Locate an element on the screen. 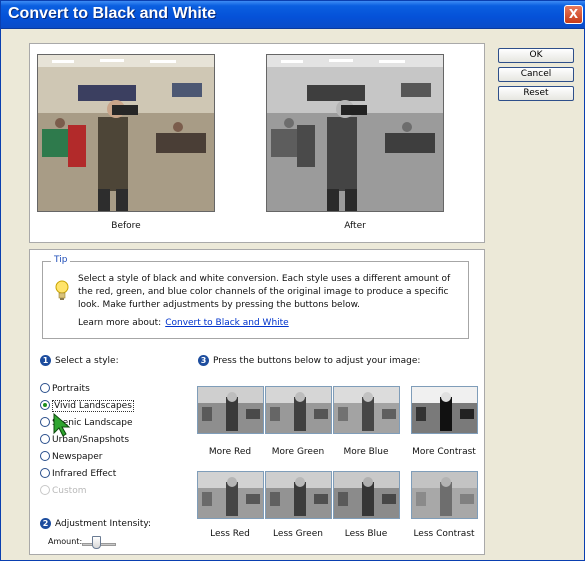 This screenshot has height=561, width=585. pointer-cursor-icon is located at coordinates (62, 425).